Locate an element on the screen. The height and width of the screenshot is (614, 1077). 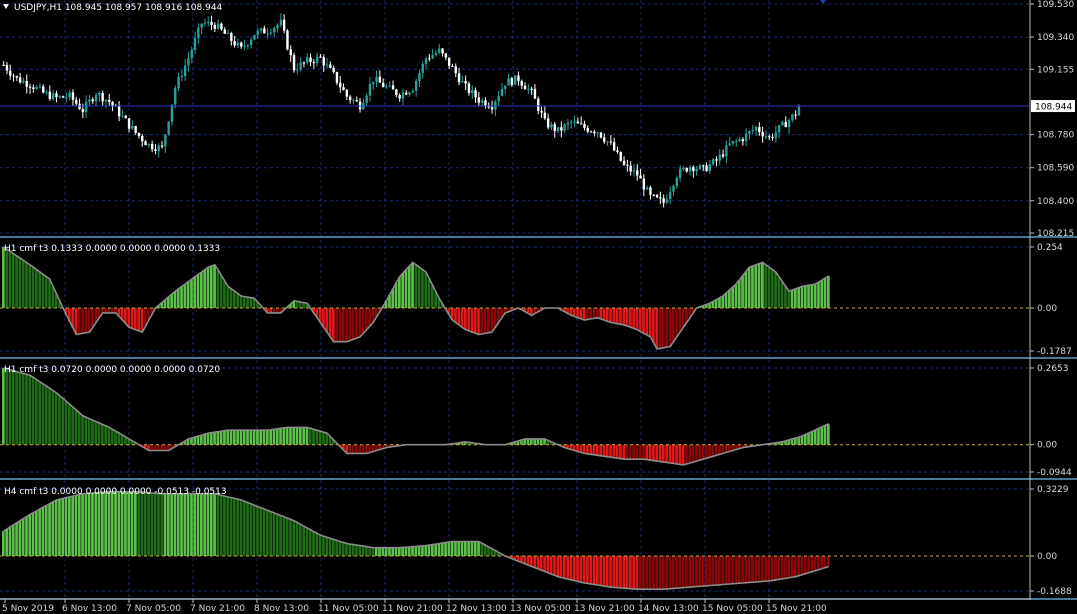
y-tick-label: -0.1787 is located at coordinates (1054, 352).